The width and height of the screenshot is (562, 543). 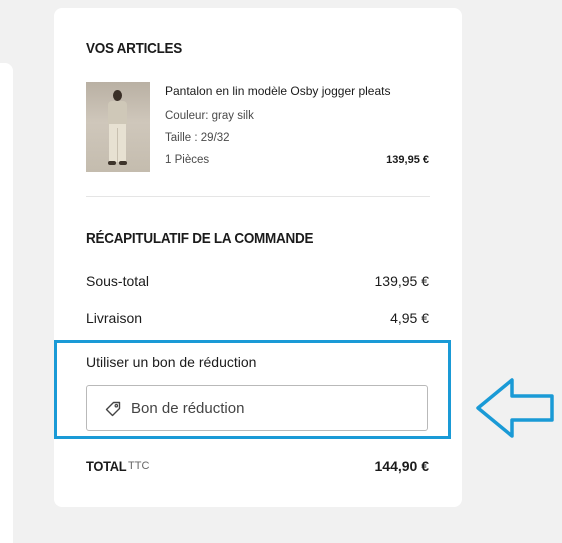 What do you see at coordinates (402, 281) in the screenshot?
I see `subtotal-value: 139,95 €` at bounding box center [402, 281].